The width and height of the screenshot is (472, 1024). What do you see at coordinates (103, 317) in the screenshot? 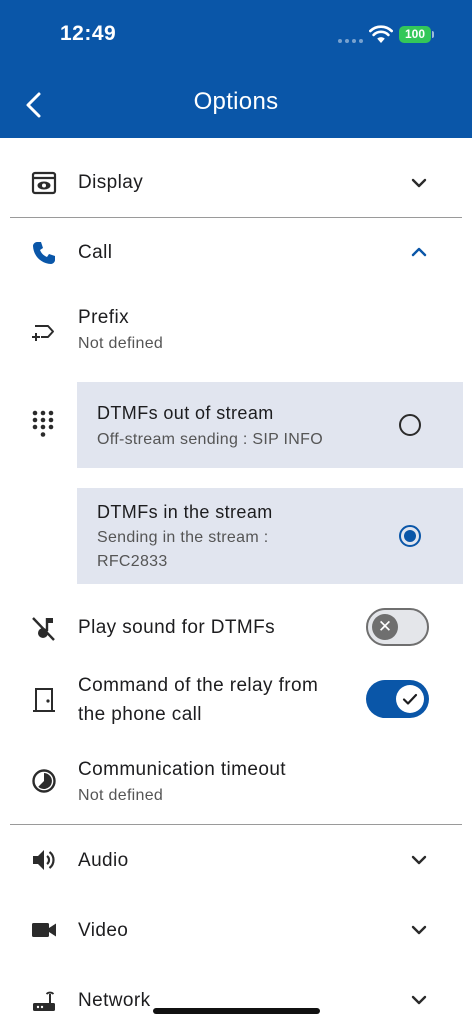
I see `prefix-label: Prefix` at bounding box center [103, 317].